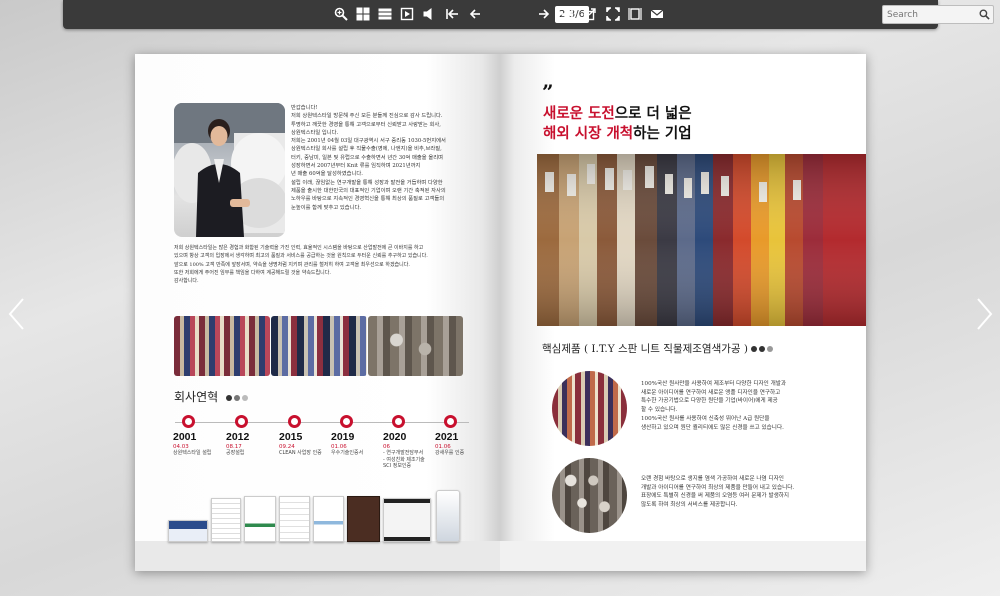  Describe the element at coordinates (429, 14) in the screenshot. I see `sound-icon` at that location.